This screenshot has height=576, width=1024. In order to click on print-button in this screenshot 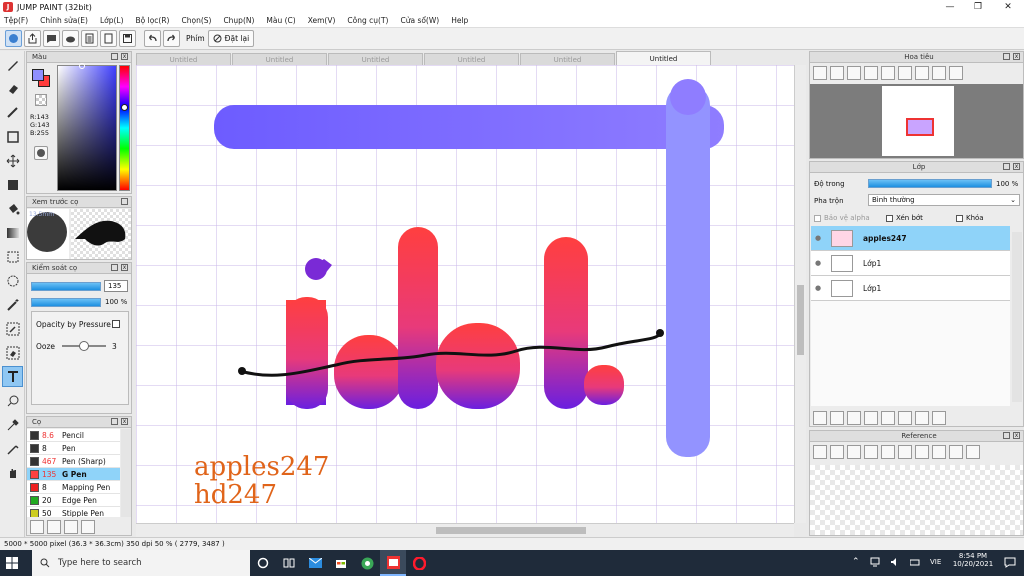, I will do `click(108, 38)`.